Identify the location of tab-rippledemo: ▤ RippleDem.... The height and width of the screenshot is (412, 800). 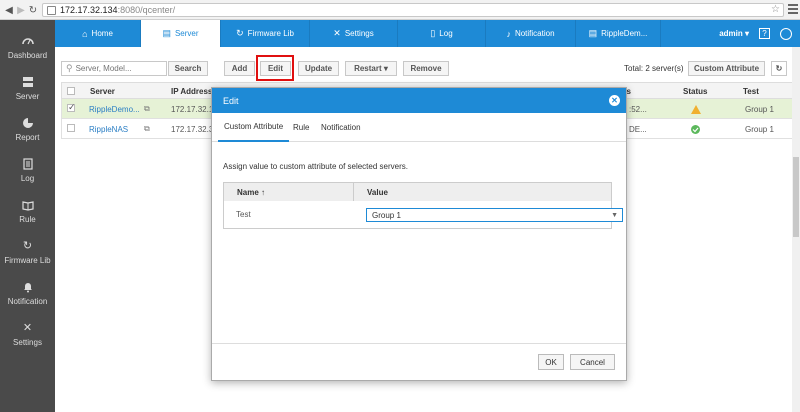
(618, 33).